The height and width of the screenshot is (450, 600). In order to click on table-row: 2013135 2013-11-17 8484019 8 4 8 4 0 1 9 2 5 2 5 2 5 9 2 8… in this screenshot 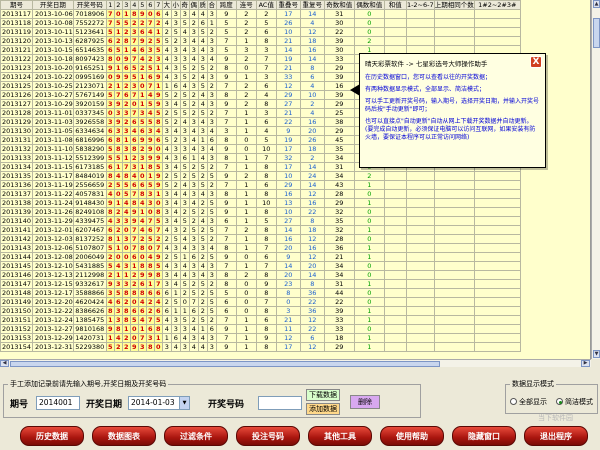, I will do `click(260, 176)`.